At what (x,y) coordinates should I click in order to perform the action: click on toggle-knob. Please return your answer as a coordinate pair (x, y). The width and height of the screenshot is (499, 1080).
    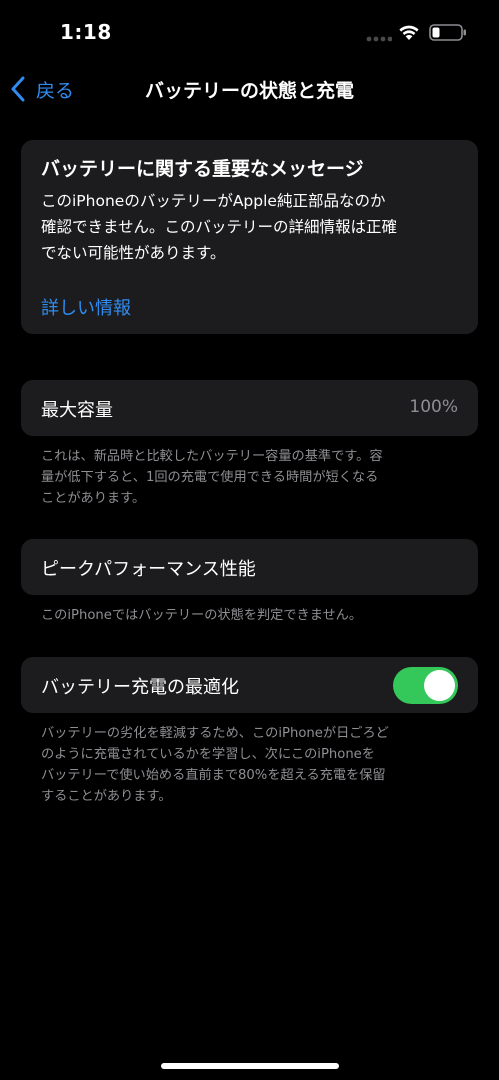
    Looking at the image, I should click on (439, 685).